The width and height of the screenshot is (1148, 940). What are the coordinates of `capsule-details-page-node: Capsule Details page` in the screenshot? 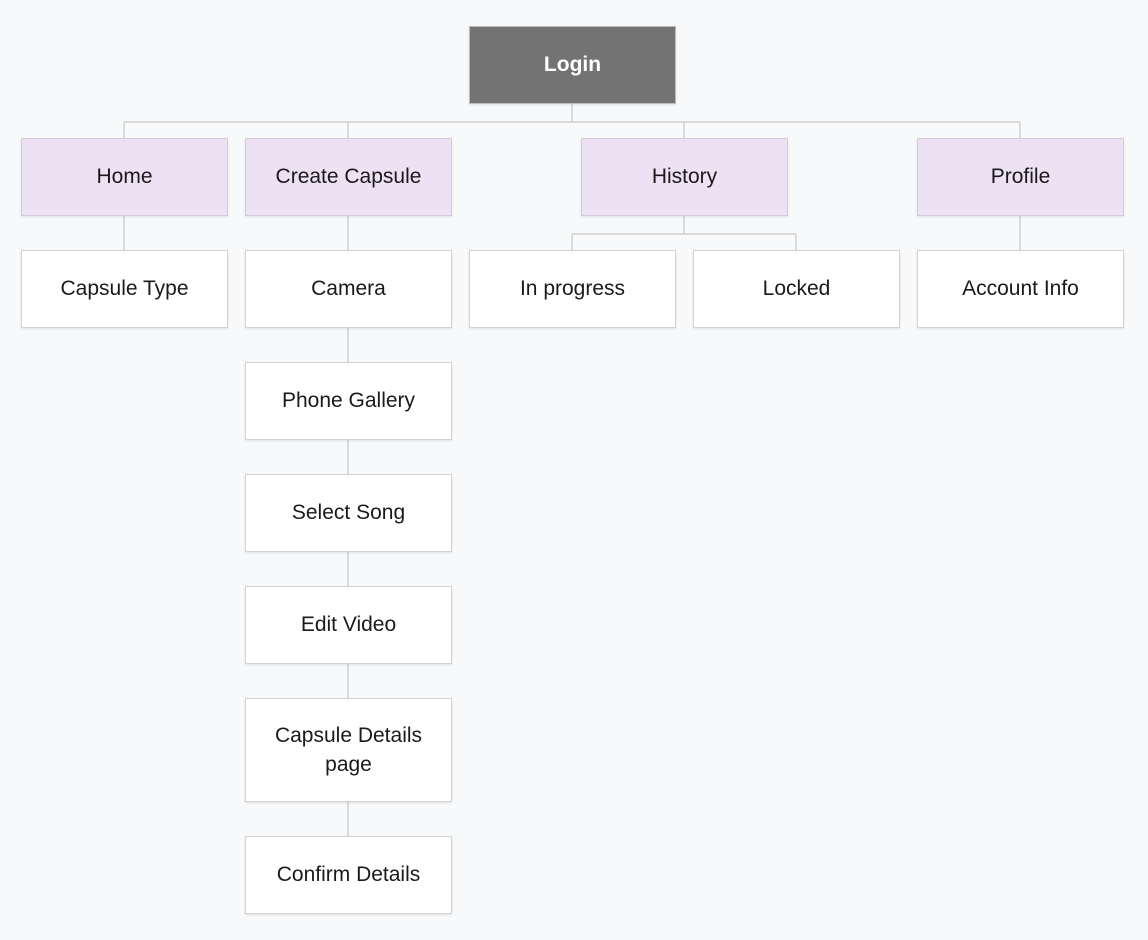 It's located at (348, 750).